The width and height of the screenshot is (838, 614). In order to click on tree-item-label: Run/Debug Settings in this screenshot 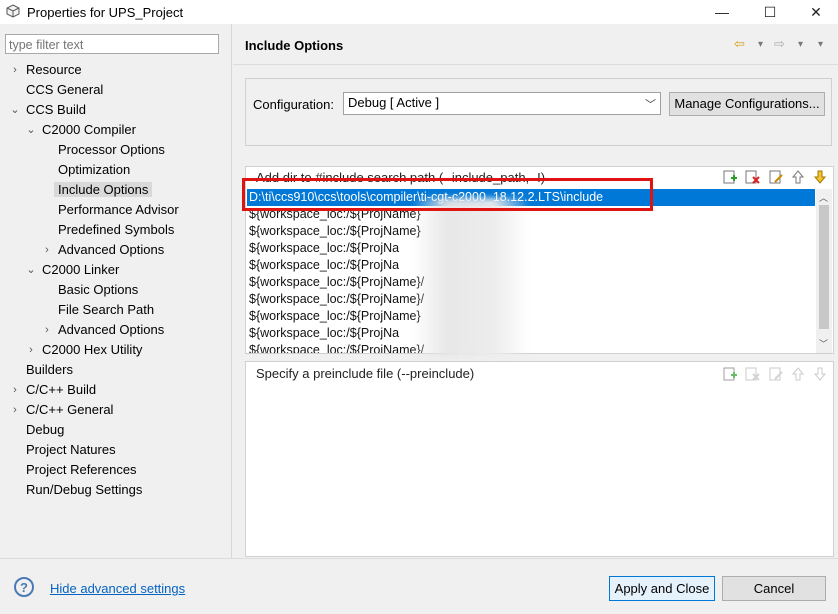, I will do `click(84, 489)`.